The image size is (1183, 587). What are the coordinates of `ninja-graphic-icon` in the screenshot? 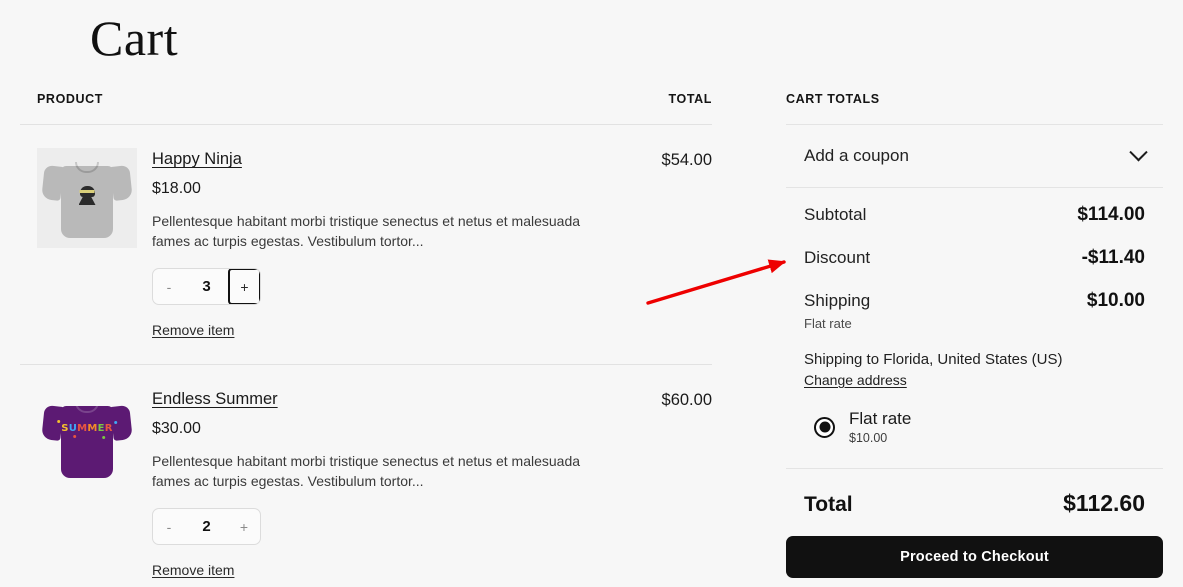 It's located at (87, 195).